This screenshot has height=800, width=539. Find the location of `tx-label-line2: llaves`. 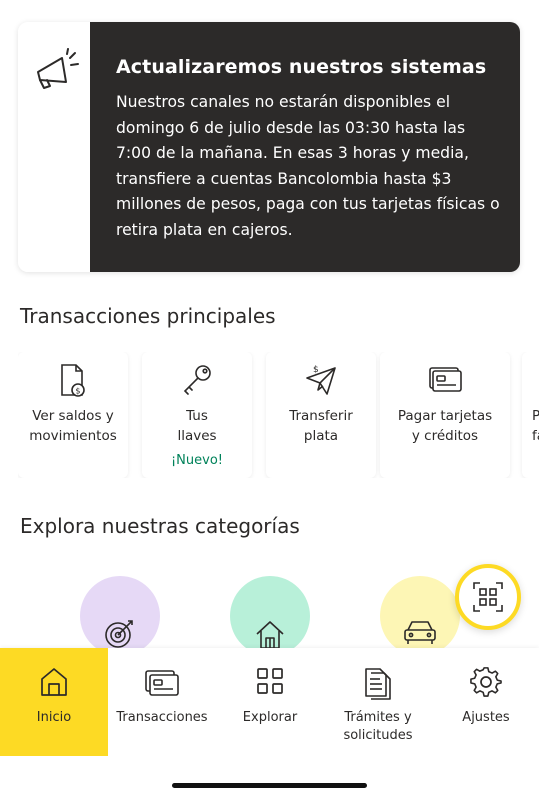

tx-label-line2: llaves is located at coordinates (197, 436).